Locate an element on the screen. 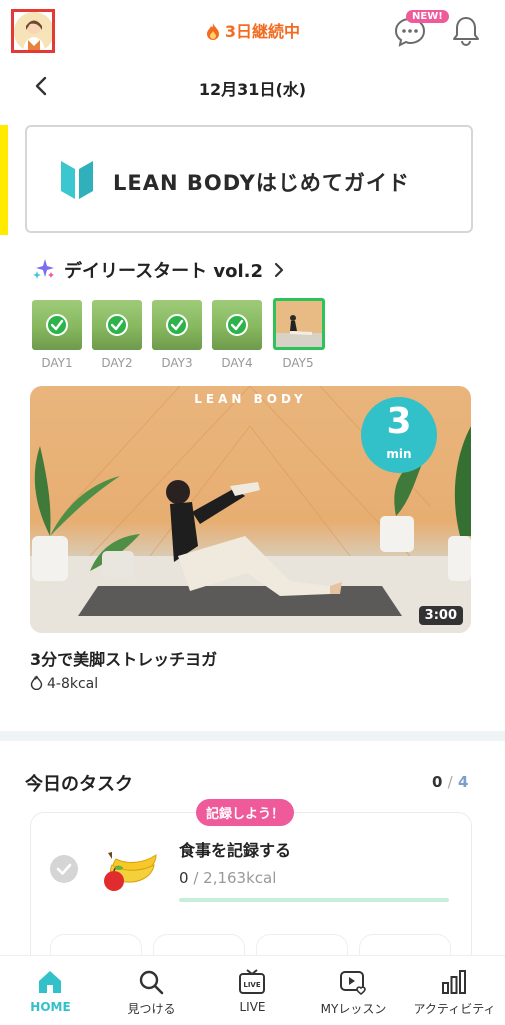 The image size is (505, 1025). nav-home: HOME is located at coordinates (50, 990).